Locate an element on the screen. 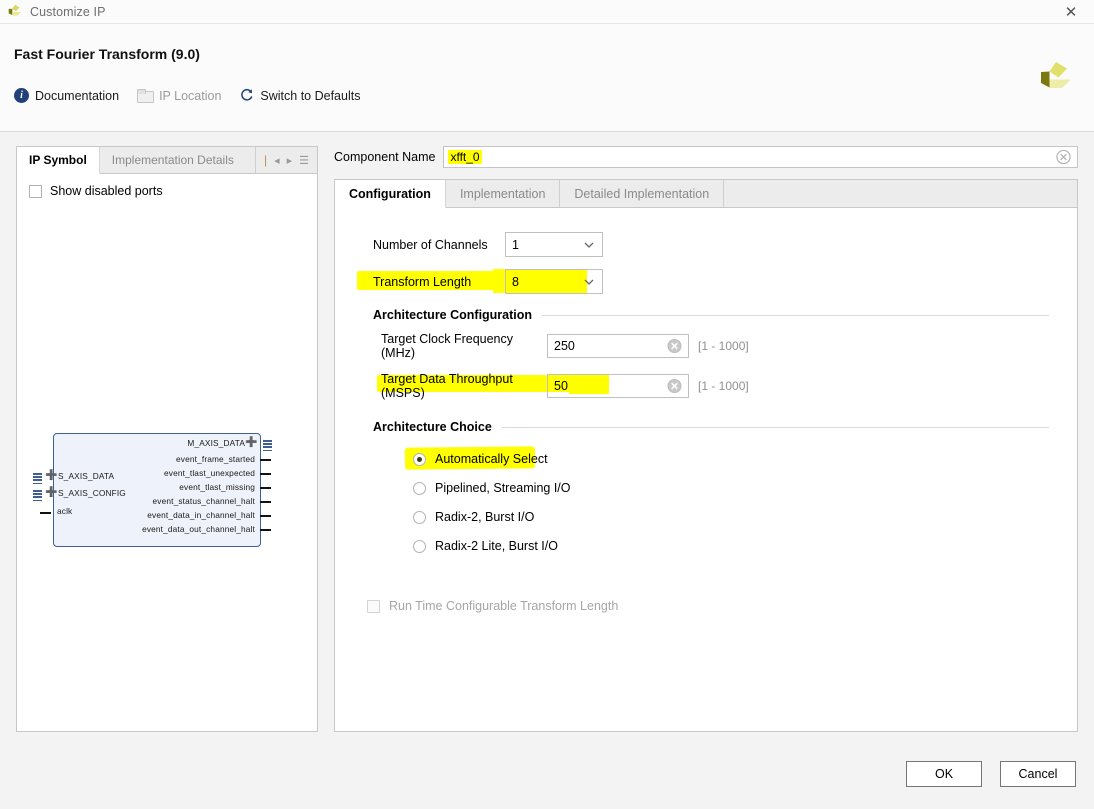 Image resolution: width=1094 pixels, height=809 pixels. documentation-link: i Documentation is located at coordinates (66, 95).